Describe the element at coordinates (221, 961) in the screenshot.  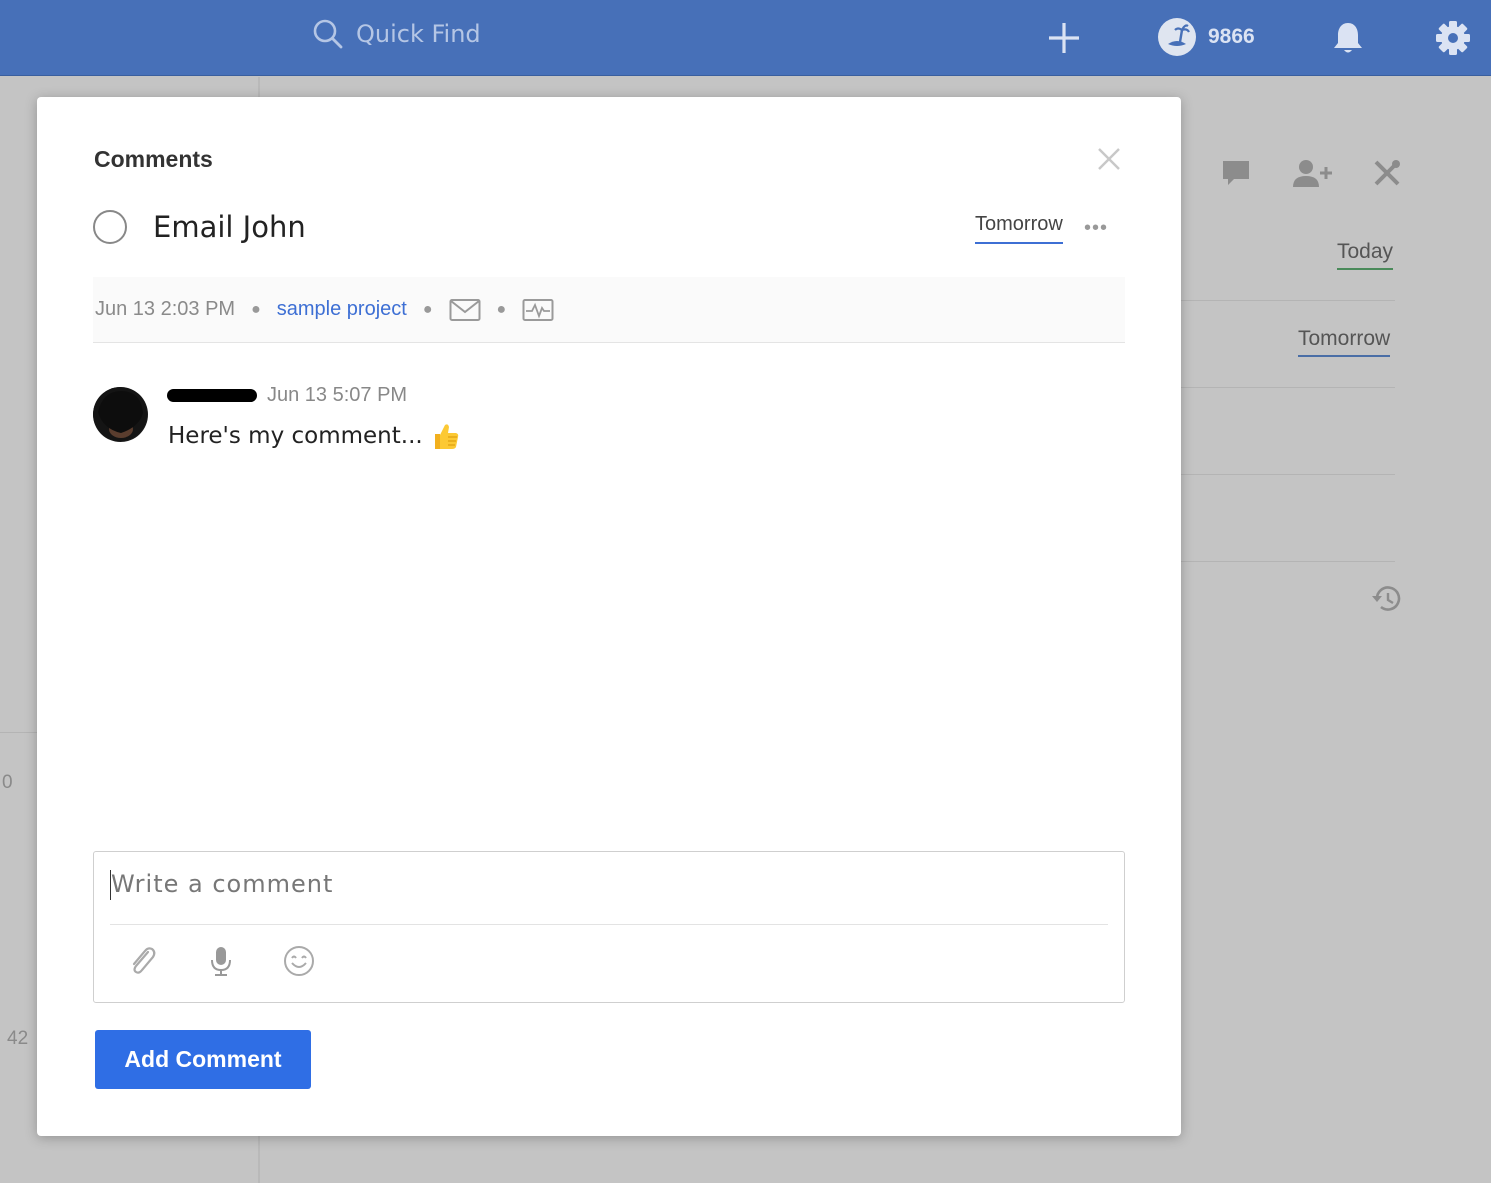
I see `microphone-icon` at that location.